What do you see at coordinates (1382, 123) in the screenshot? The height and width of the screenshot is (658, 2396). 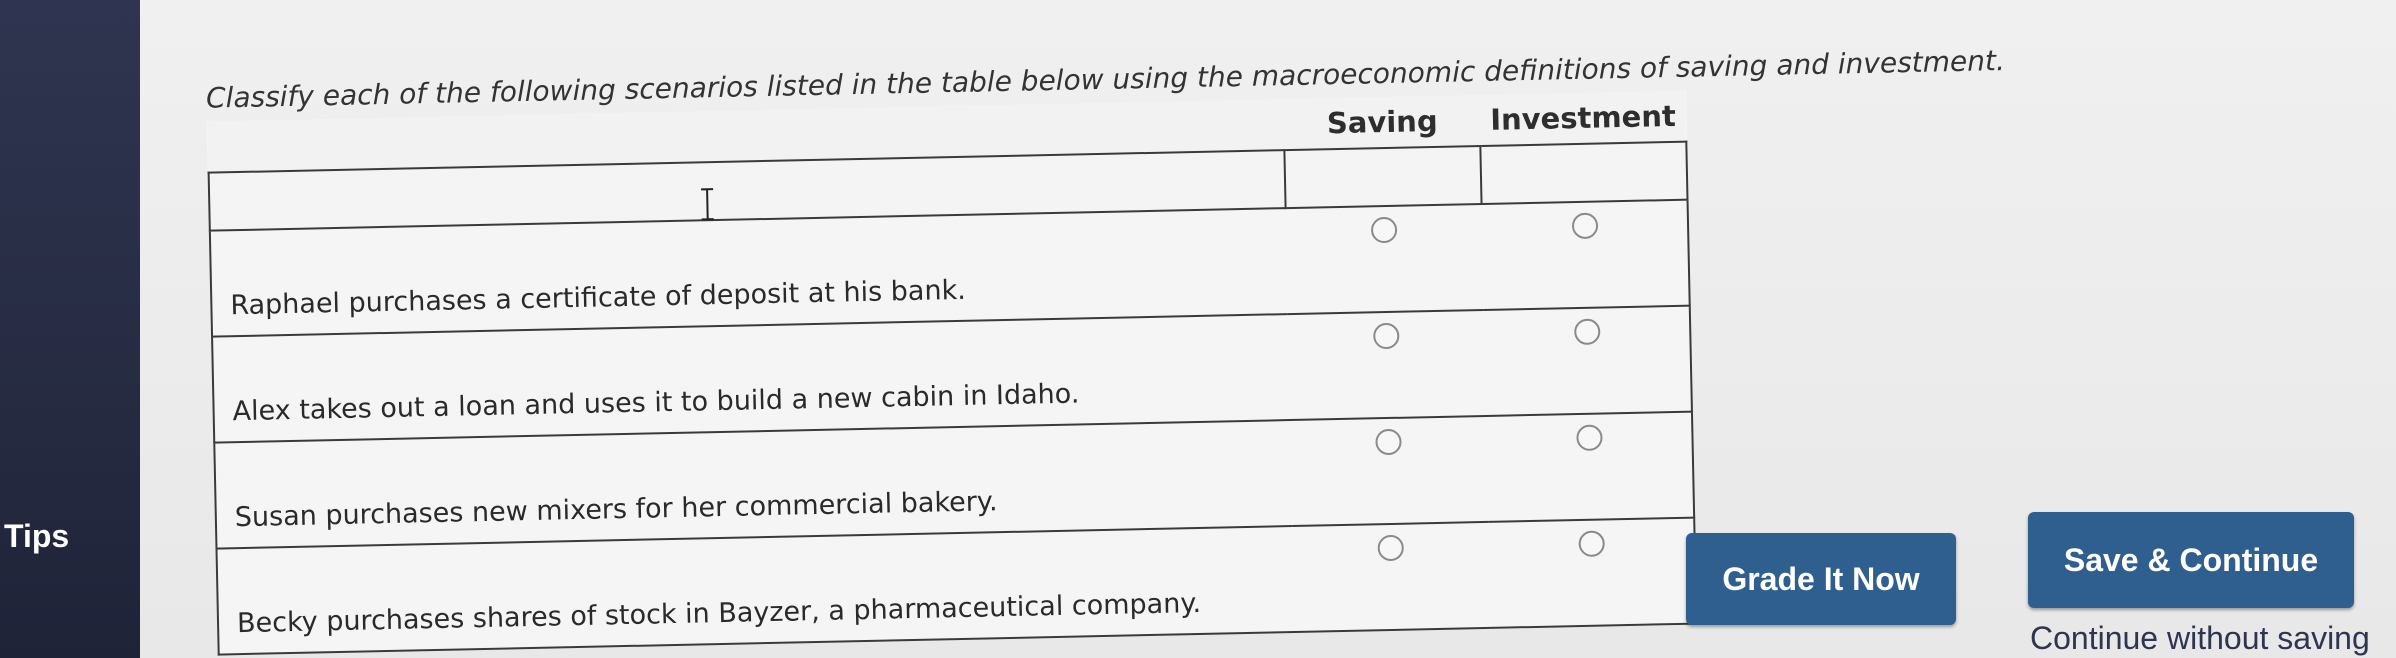 I see `column-header-saving: Saving` at bounding box center [1382, 123].